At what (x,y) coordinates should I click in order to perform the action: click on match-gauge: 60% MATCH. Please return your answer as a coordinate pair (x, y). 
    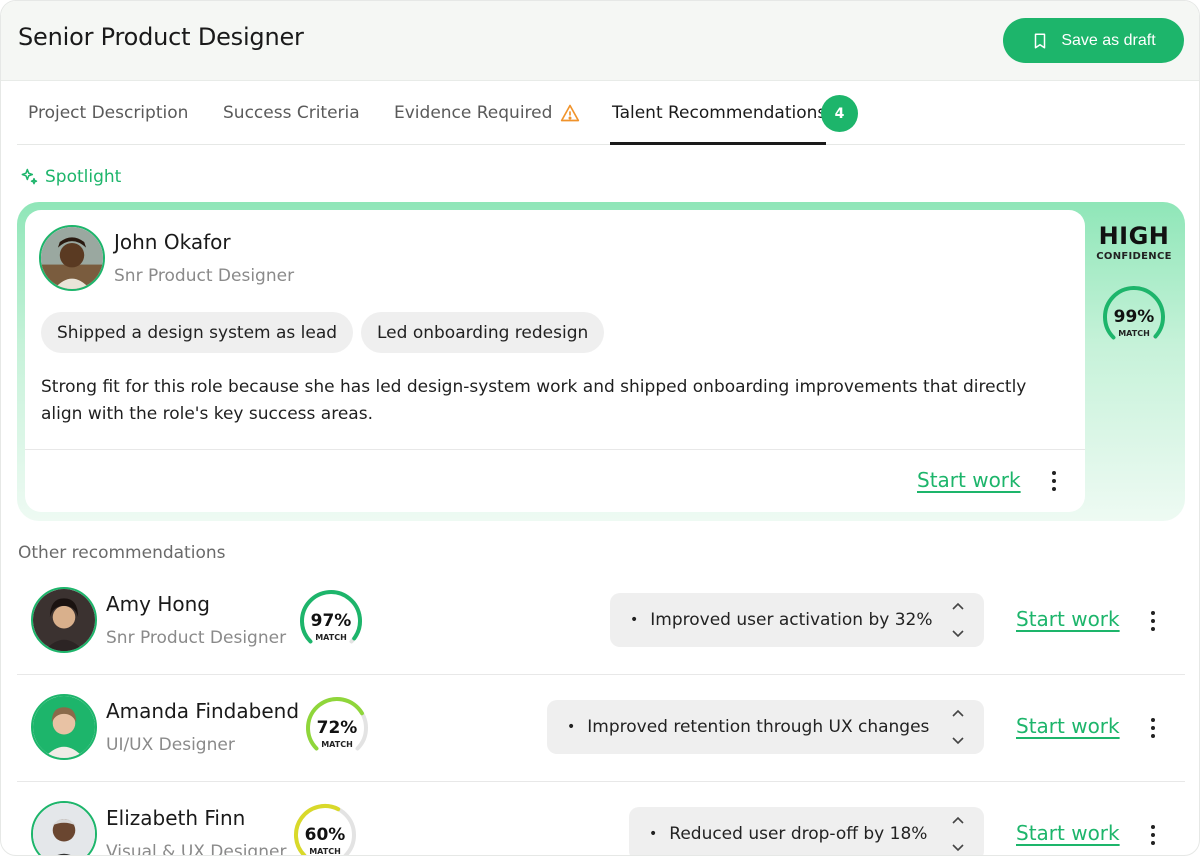
    Looking at the image, I should click on (325, 829).